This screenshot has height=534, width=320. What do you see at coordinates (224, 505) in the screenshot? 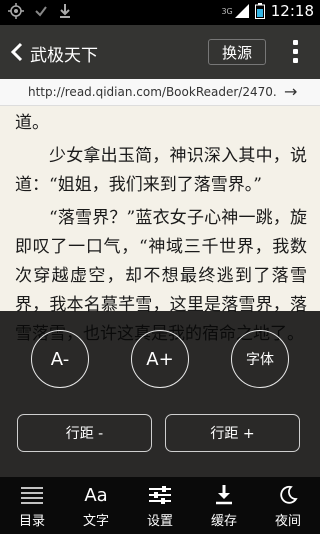
I see `nav-cache: 缓存` at bounding box center [224, 505].